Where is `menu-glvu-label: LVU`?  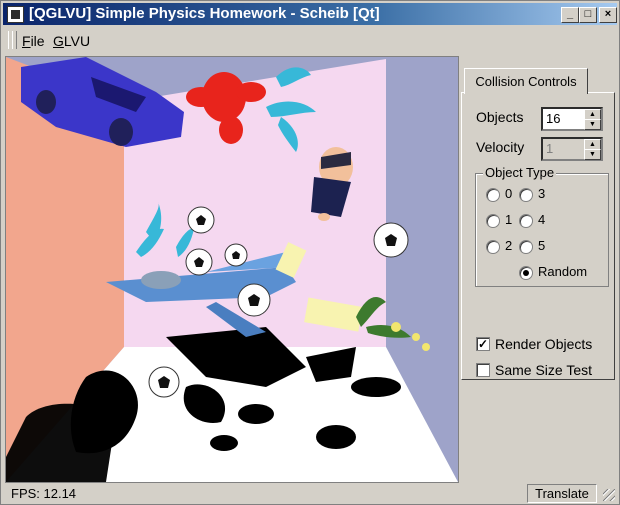 menu-glvu-label: LVU is located at coordinates (77, 41).